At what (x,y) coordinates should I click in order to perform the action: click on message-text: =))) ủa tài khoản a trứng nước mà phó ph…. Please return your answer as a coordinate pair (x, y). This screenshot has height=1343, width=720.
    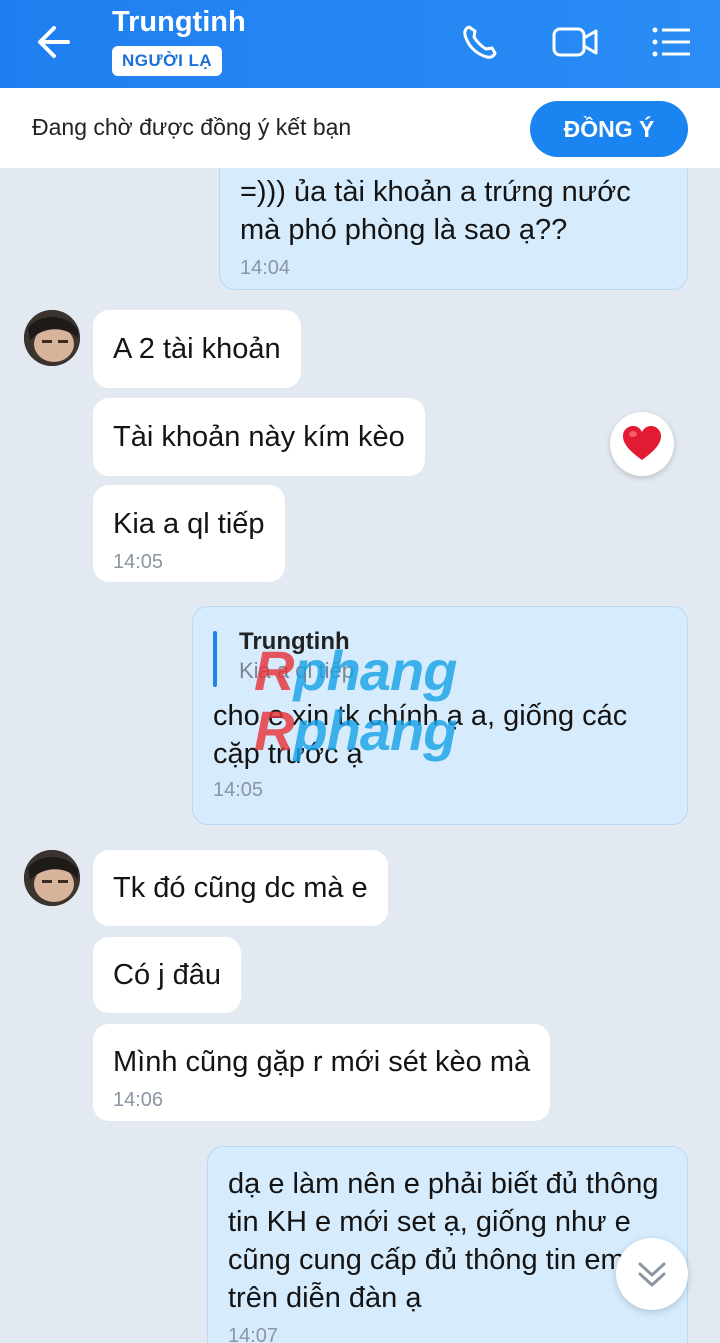
    Looking at the image, I should click on (435, 211).